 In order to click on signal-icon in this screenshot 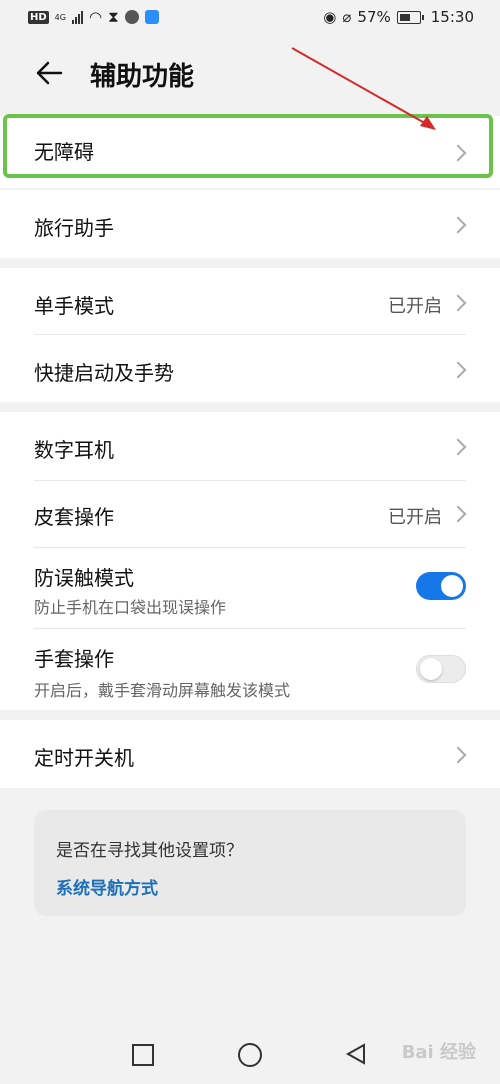, I will do `click(77, 17)`.